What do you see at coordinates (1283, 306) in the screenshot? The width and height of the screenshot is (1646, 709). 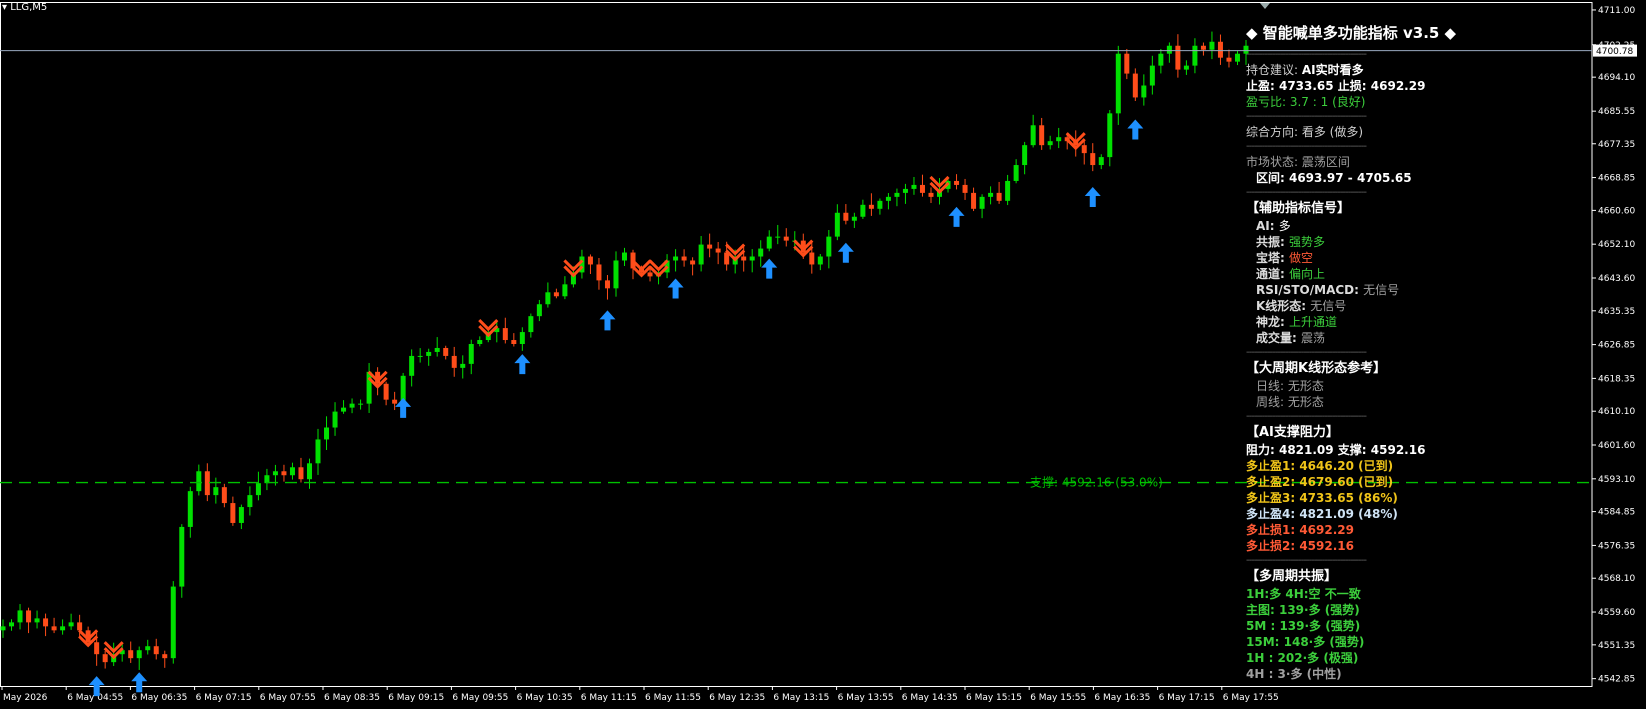 I see `aux-signal-label: K线形态:` at bounding box center [1283, 306].